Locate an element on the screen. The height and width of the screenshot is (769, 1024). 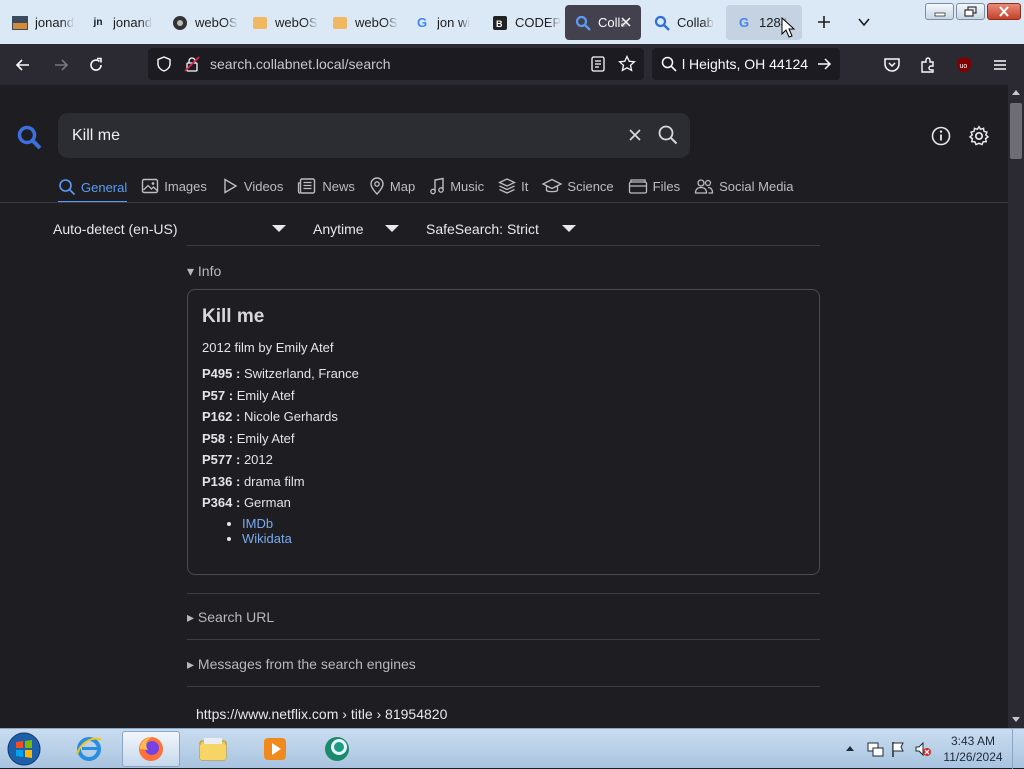
internet-explorer-icon is located at coordinates (89, 749).